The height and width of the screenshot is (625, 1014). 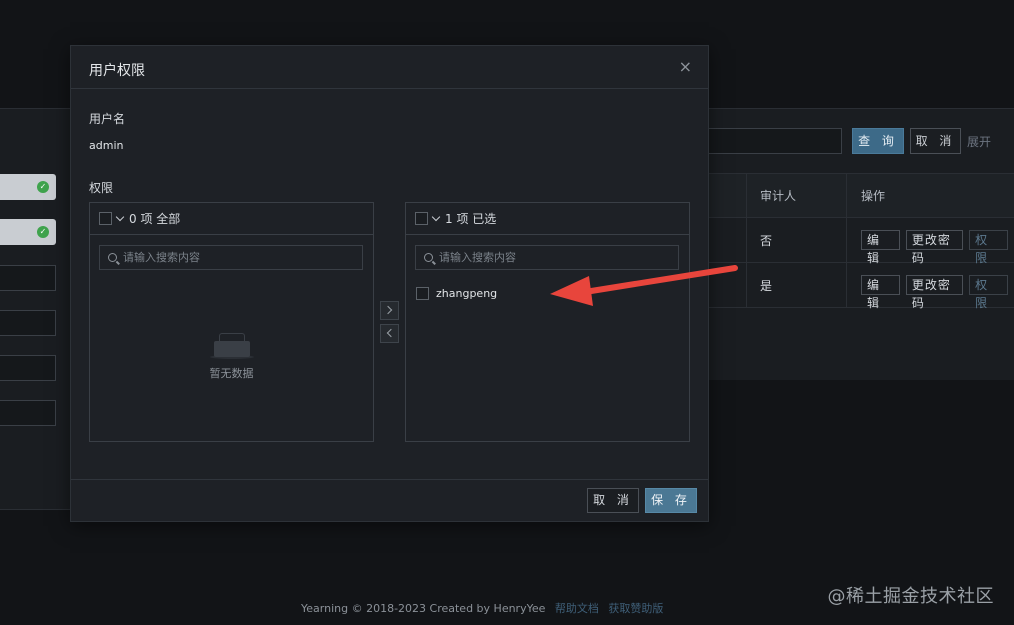 I want to click on target-transfer-list: 1 项 已选 zhangpeng, so click(x=547, y=322).